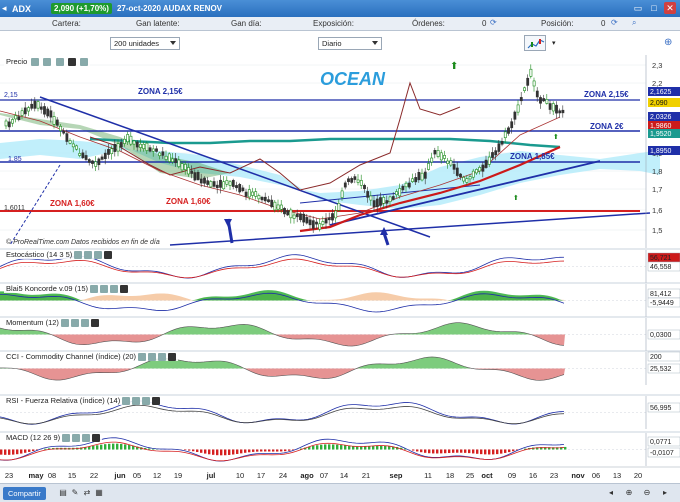 This screenshot has height=502, width=680. Describe the element at coordinates (67, 289) in the screenshot. I see `indicator-label: Blai5 Koncorde v.09 (15)` at that location.